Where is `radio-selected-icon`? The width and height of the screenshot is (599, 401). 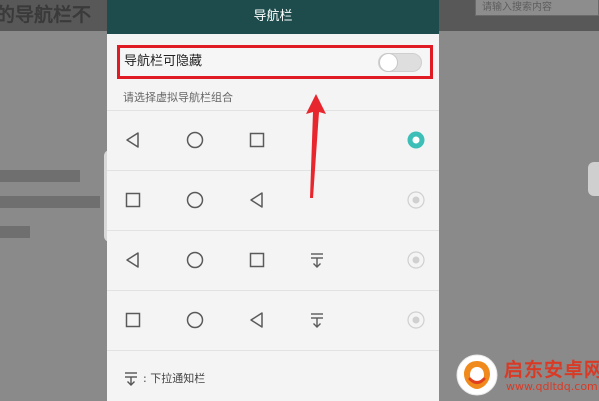
radio-selected-icon is located at coordinates (416, 140).